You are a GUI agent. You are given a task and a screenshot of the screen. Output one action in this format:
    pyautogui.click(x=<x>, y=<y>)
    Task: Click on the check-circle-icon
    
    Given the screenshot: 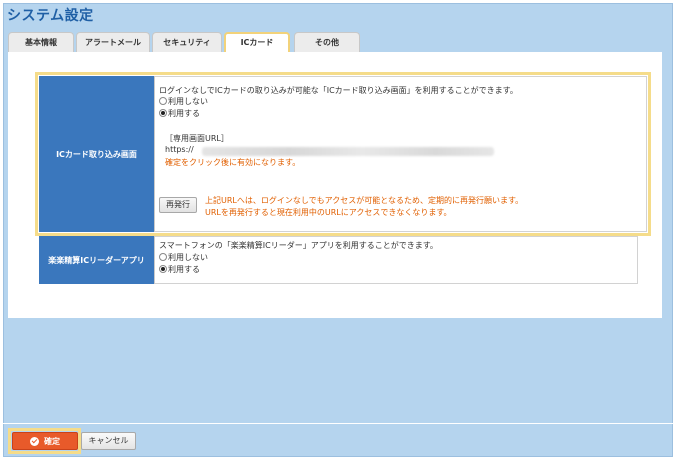 What is the action you would take?
    pyautogui.click(x=34, y=441)
    